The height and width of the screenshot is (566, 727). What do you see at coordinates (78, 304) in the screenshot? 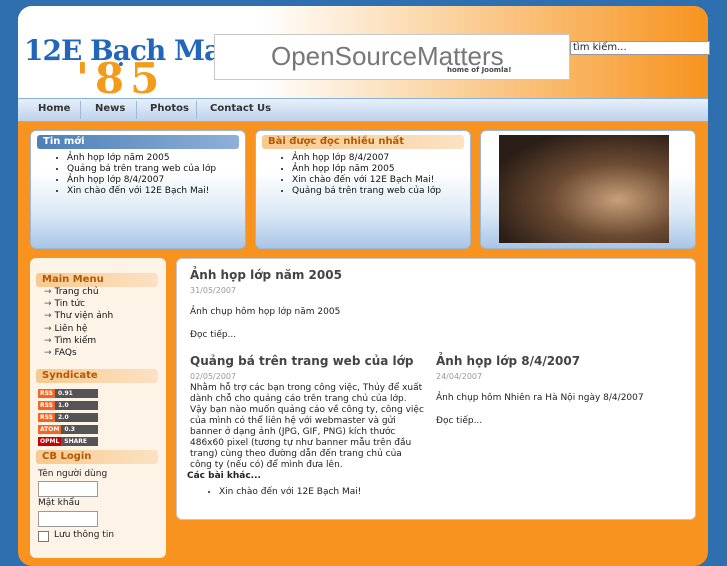
I see `menu-item-news: → Tin tức` at bounding box center [78, 304].